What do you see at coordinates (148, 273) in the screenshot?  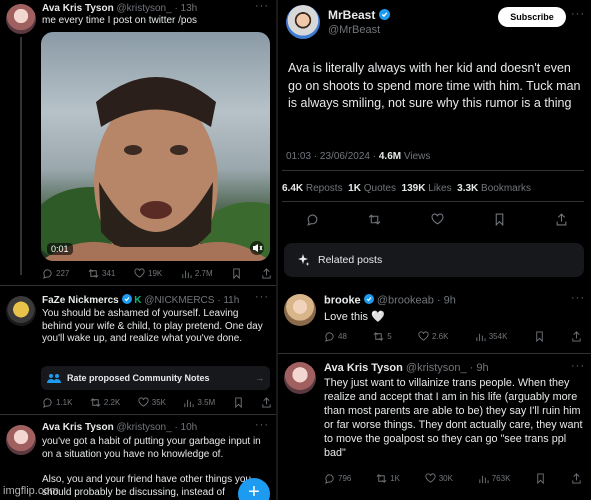 I see `like-button: 19K` at bounding box center [148, 273].